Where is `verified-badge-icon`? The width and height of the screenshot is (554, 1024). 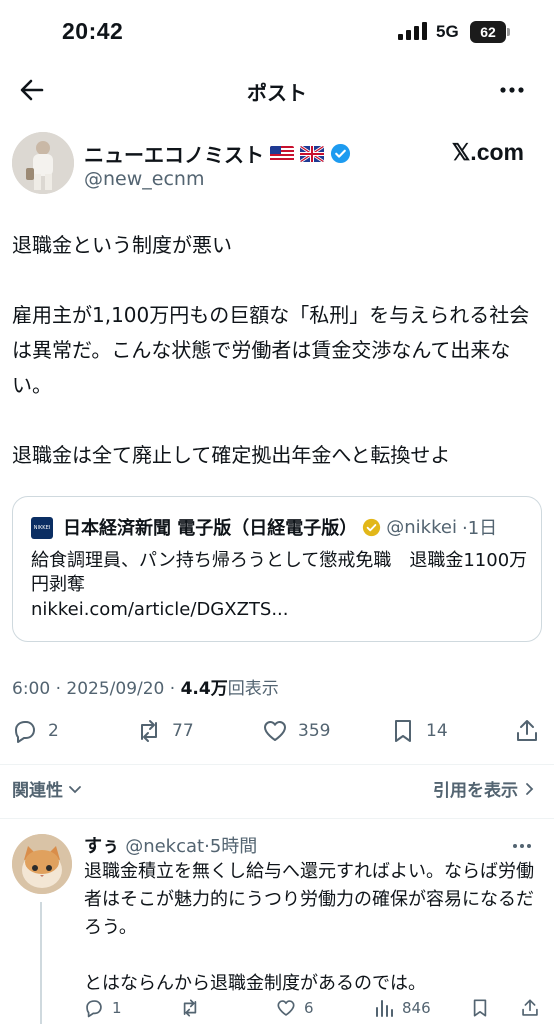
verified-badge-icon is located at coordinates (340, 153).